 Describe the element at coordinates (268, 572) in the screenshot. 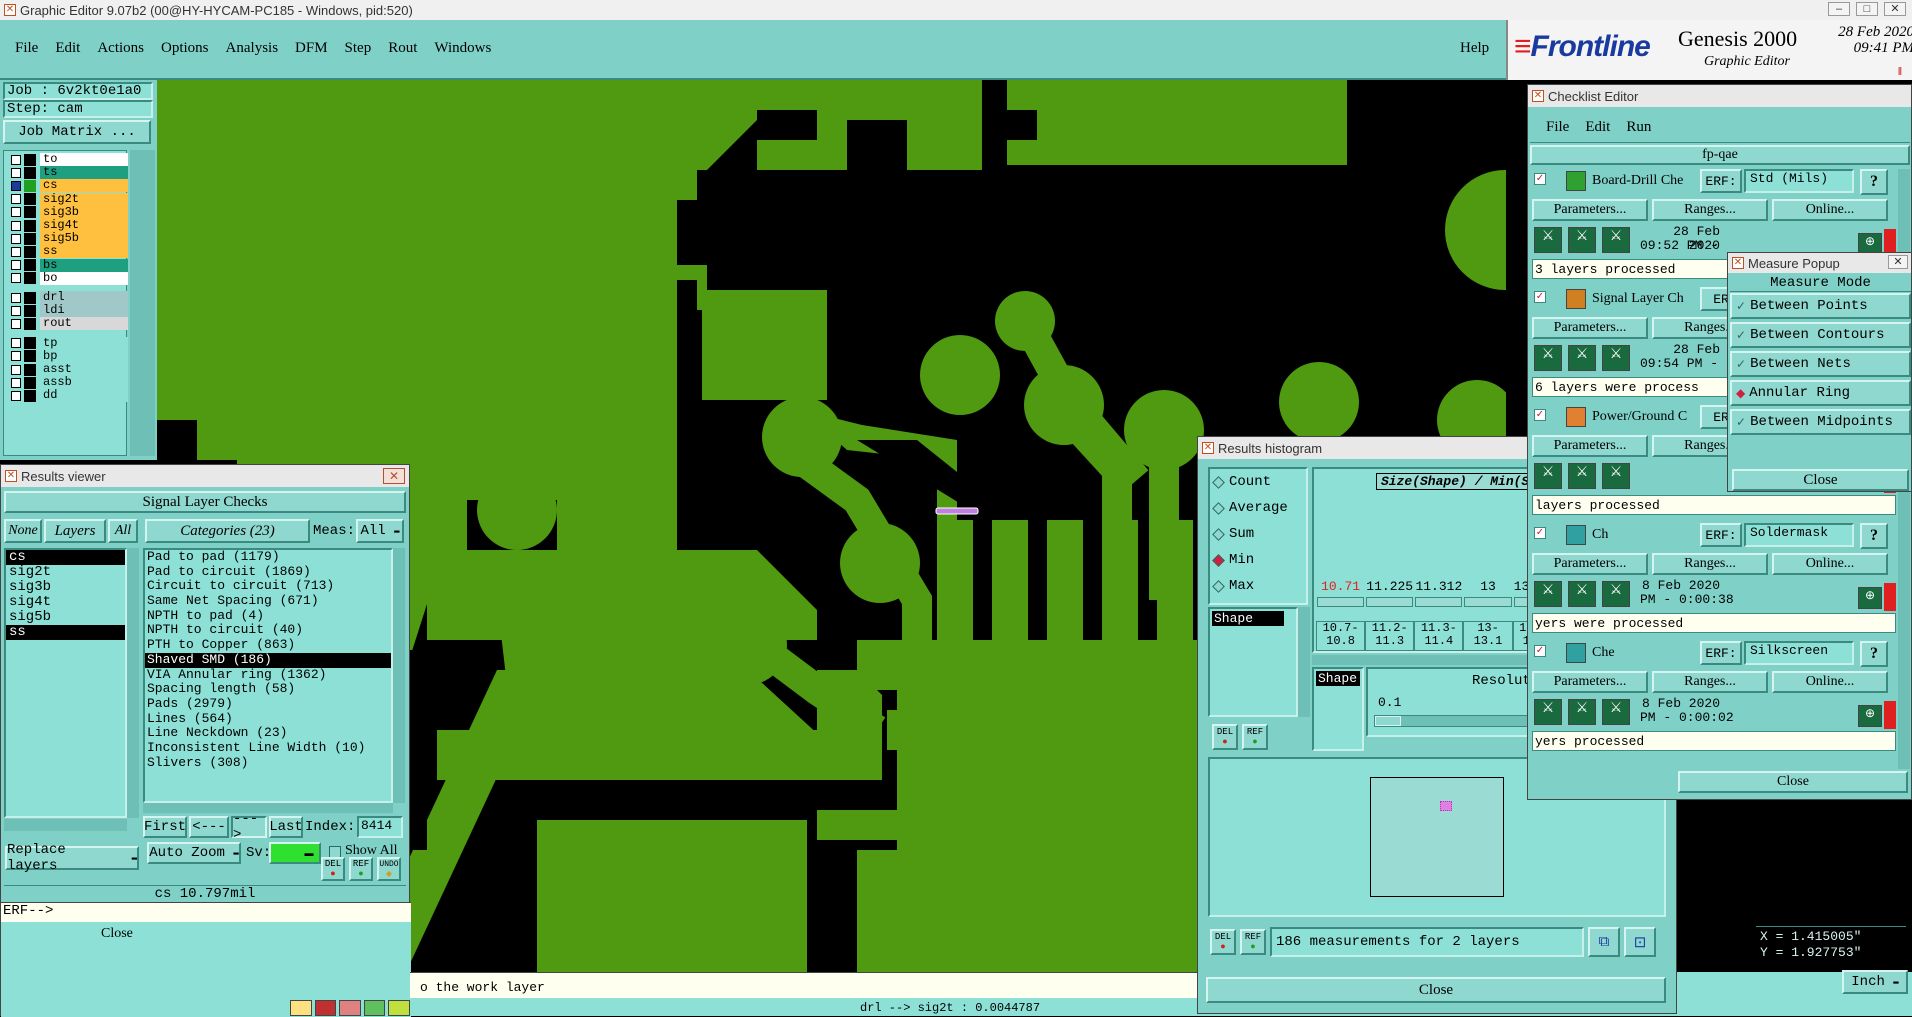

I see `category-item: Pad to circuit (1869)` at that location.